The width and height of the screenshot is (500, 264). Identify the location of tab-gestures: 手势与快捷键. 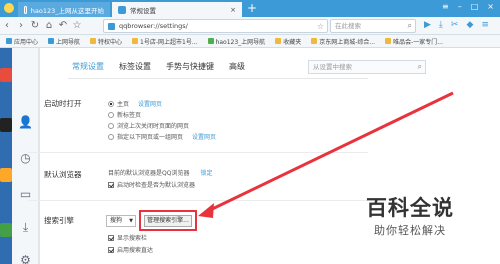
(190, 66).